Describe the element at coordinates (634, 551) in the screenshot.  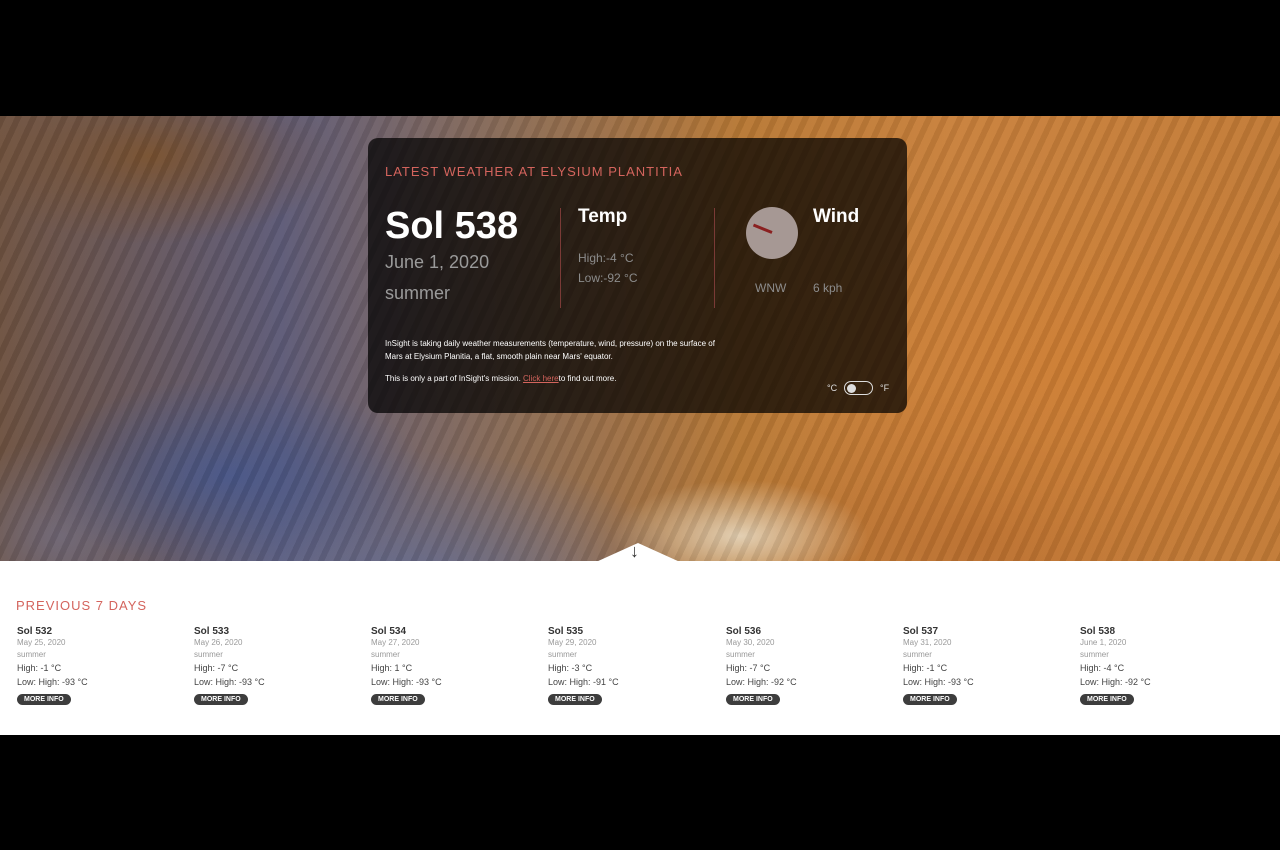
I see `arrow-down-icon: ↓` at that location.